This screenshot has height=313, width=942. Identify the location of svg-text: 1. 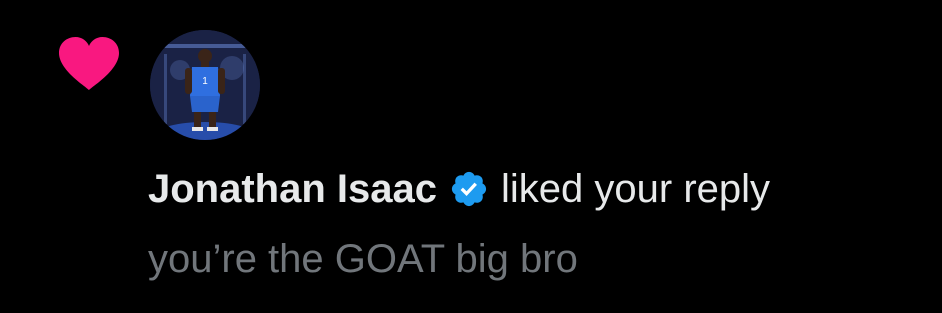
(205, 81).